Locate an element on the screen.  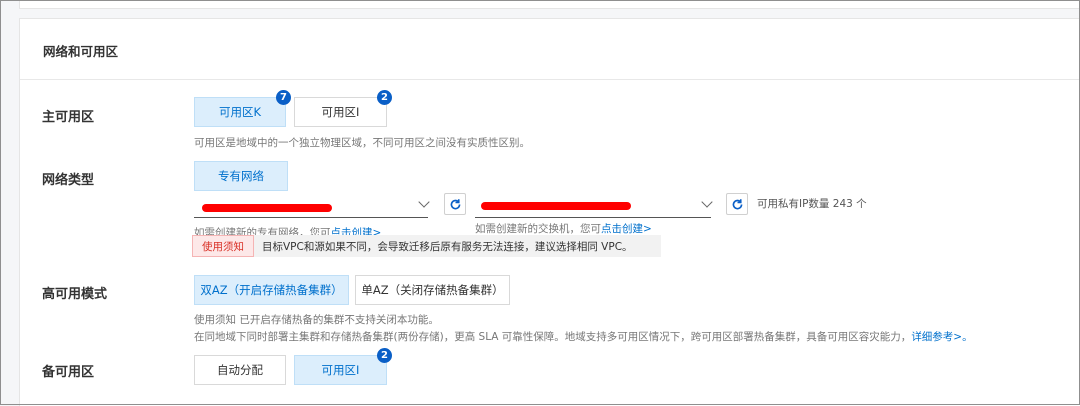
vswitch-create-hint: 如需创建新的交换机，您可点击创建> is located at coordinates (563, 228).